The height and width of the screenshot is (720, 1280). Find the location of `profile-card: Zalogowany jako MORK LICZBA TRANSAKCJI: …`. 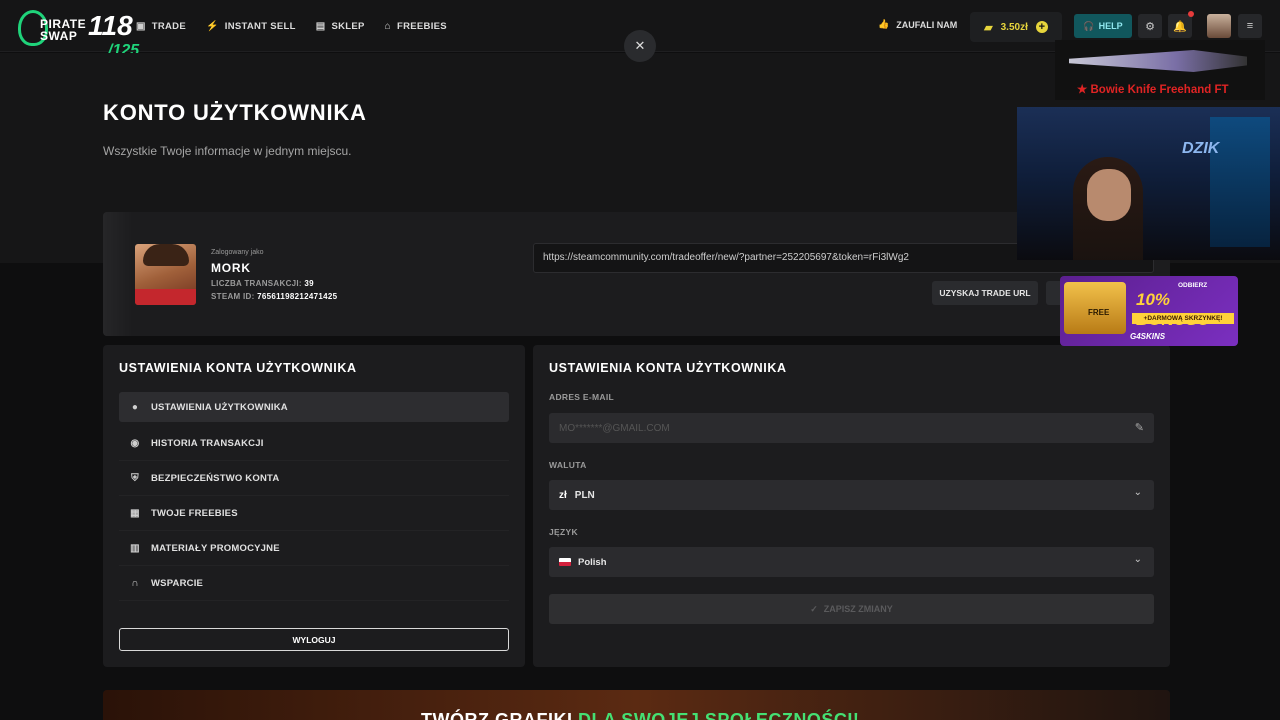

profile-card: Zalogowany jako MORK LICZBA TRANSAKCJI: … is located at coordinates (636, 274).